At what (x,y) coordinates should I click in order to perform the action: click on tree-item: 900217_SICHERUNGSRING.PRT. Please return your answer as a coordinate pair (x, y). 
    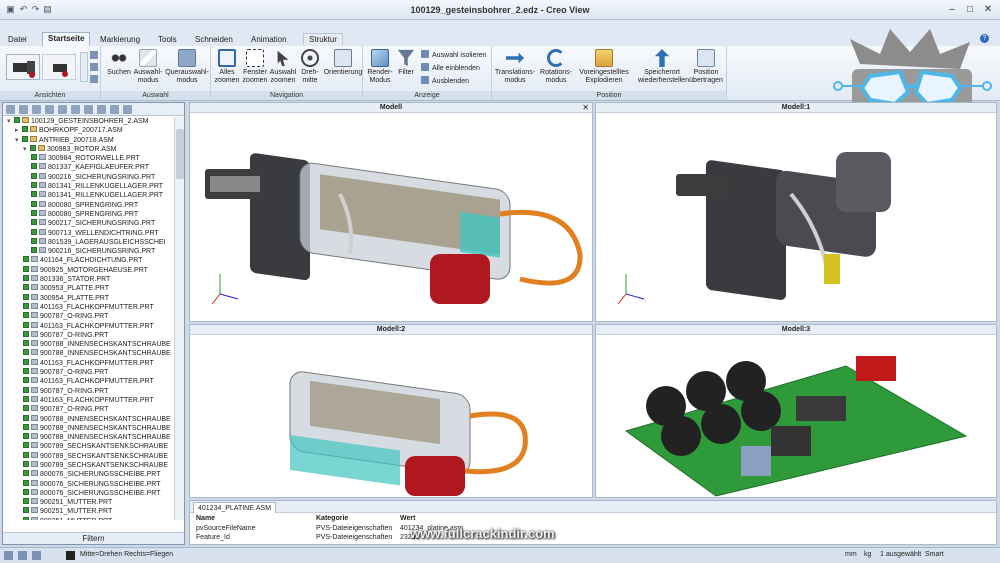
    Looking at the image, I should click on (88, 223).